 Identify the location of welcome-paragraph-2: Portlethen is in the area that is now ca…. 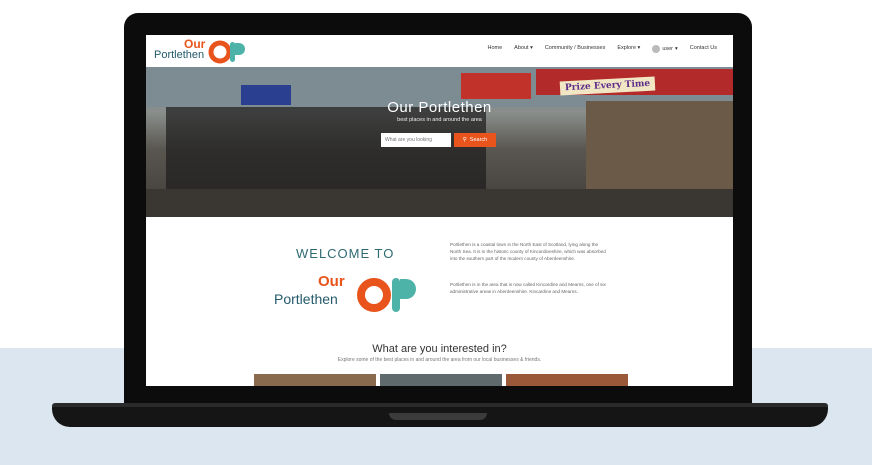
(528, 288).